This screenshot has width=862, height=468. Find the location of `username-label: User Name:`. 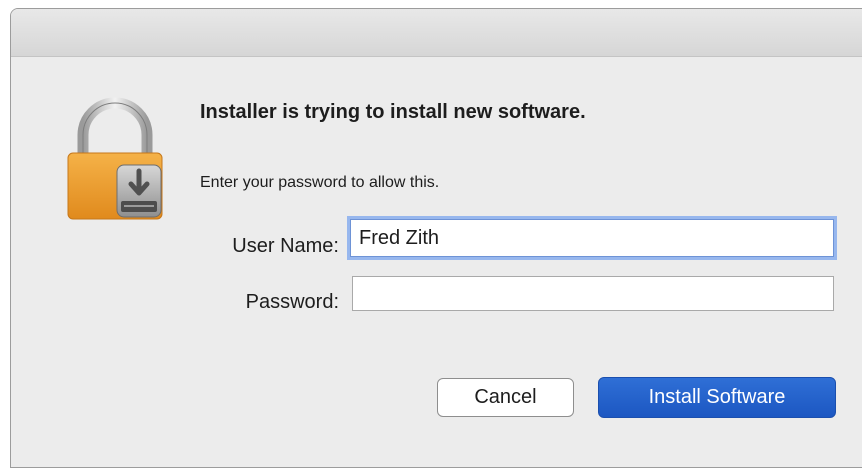

username-label: User Name: is located at coordinates (285, 246).